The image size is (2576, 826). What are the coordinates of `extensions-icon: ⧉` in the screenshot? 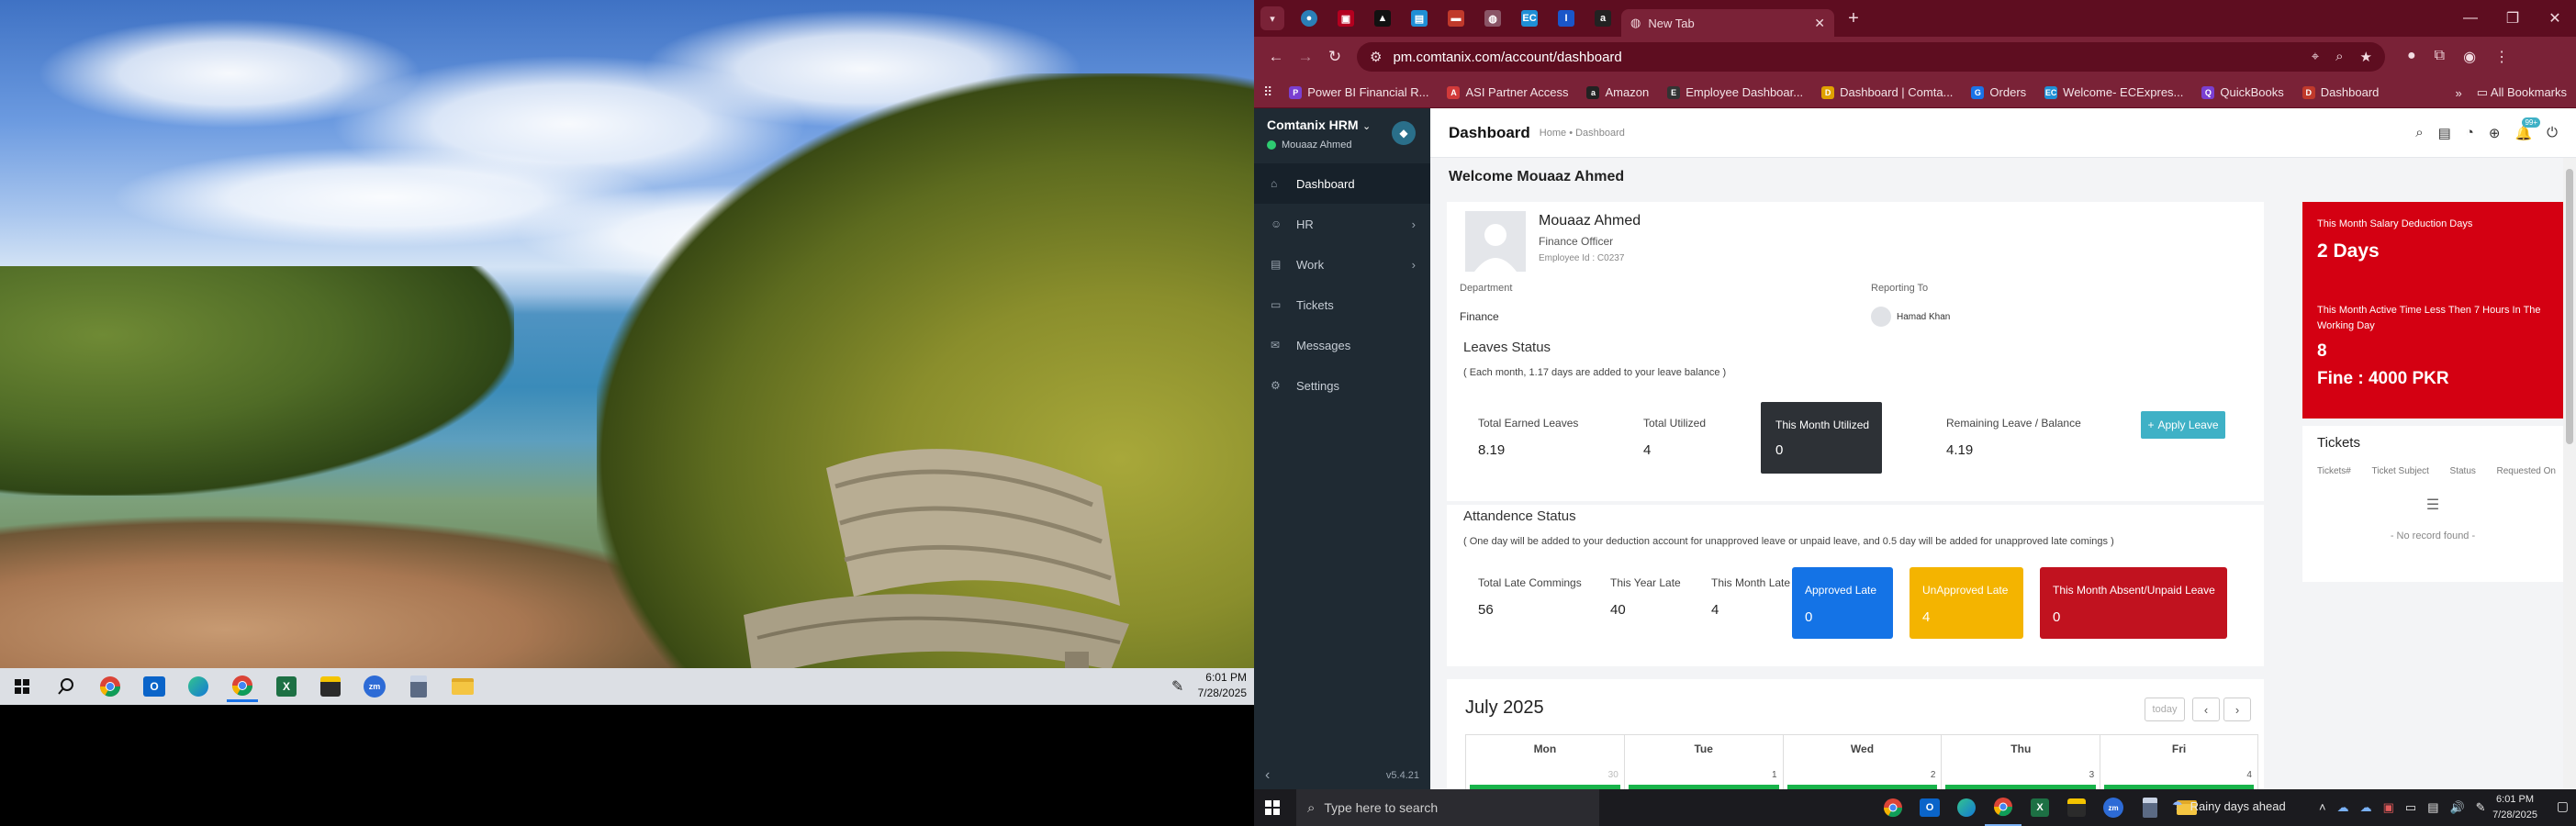 It's located at (2440, 57).